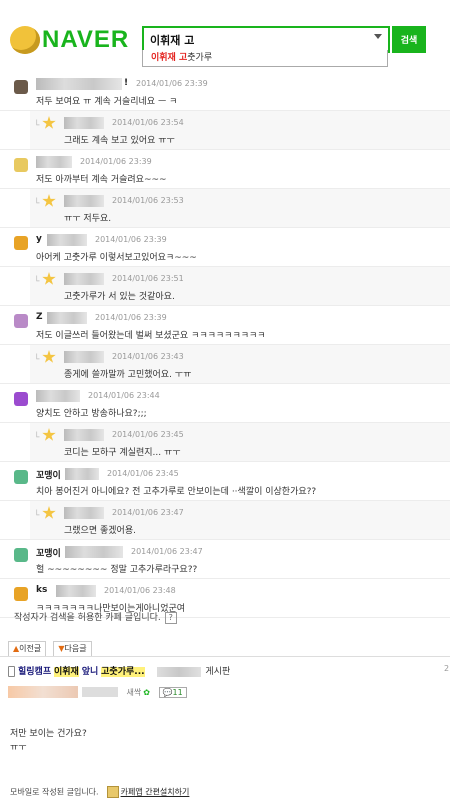  What do you see at coordinates (35, 672) in the screenshot?
I see `post-title-prefix: 힐링캠프` at bounding box center [35, 672].